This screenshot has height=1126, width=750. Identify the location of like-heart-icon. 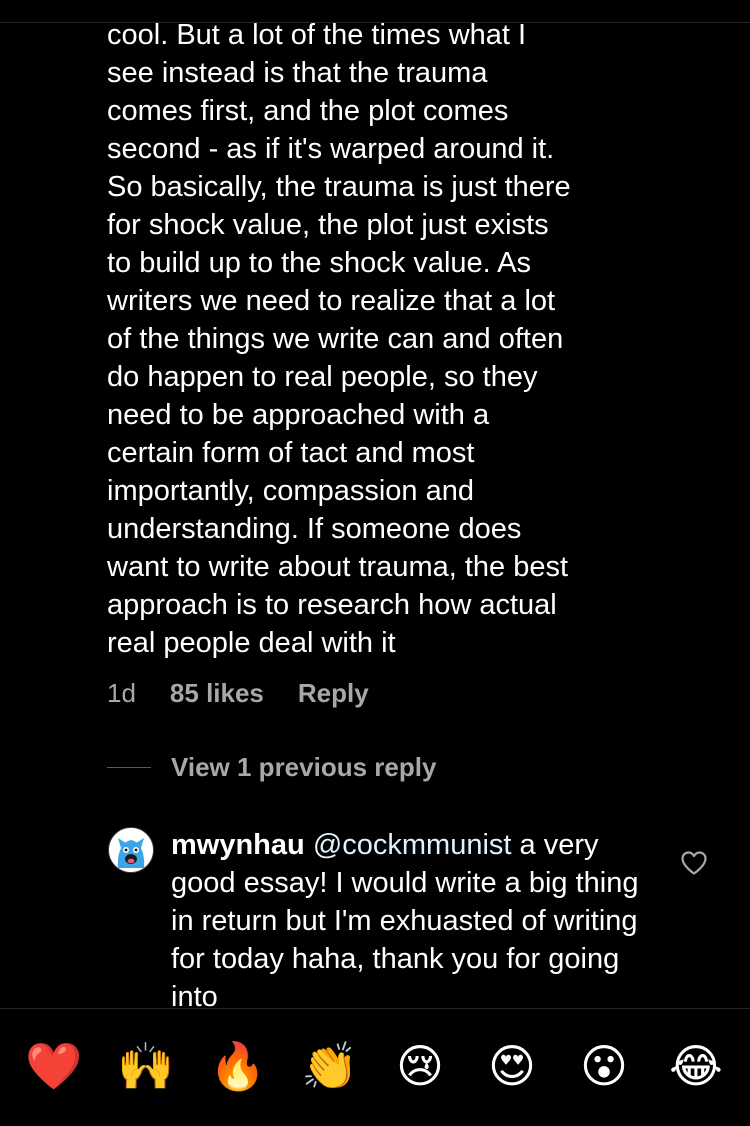
(694, 863).